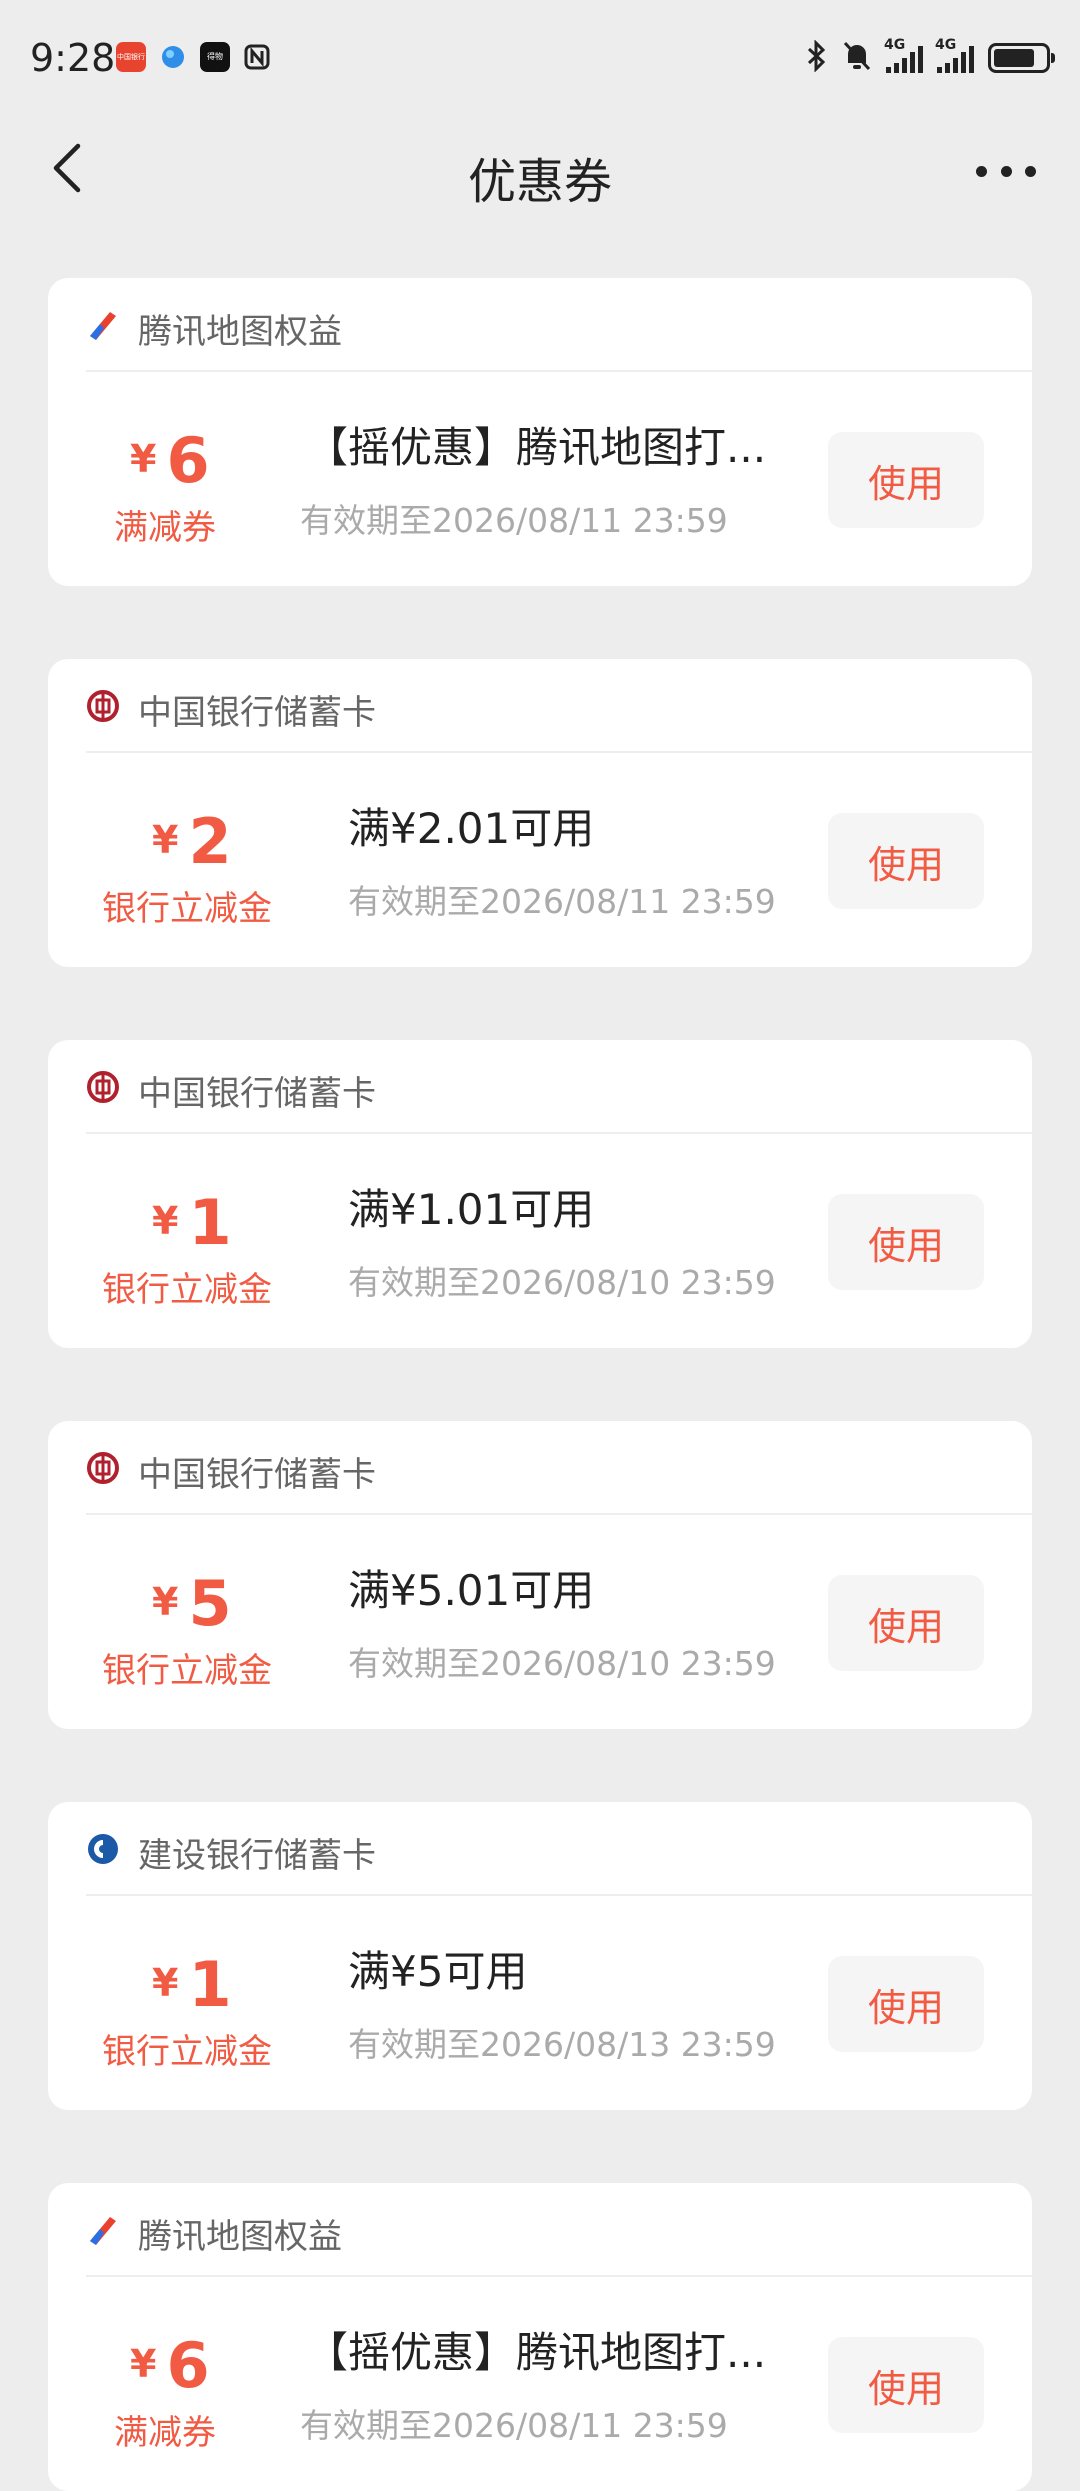 The image size is (1080, 2491). I want to click on mute-bell-icon, so click(857, 58).